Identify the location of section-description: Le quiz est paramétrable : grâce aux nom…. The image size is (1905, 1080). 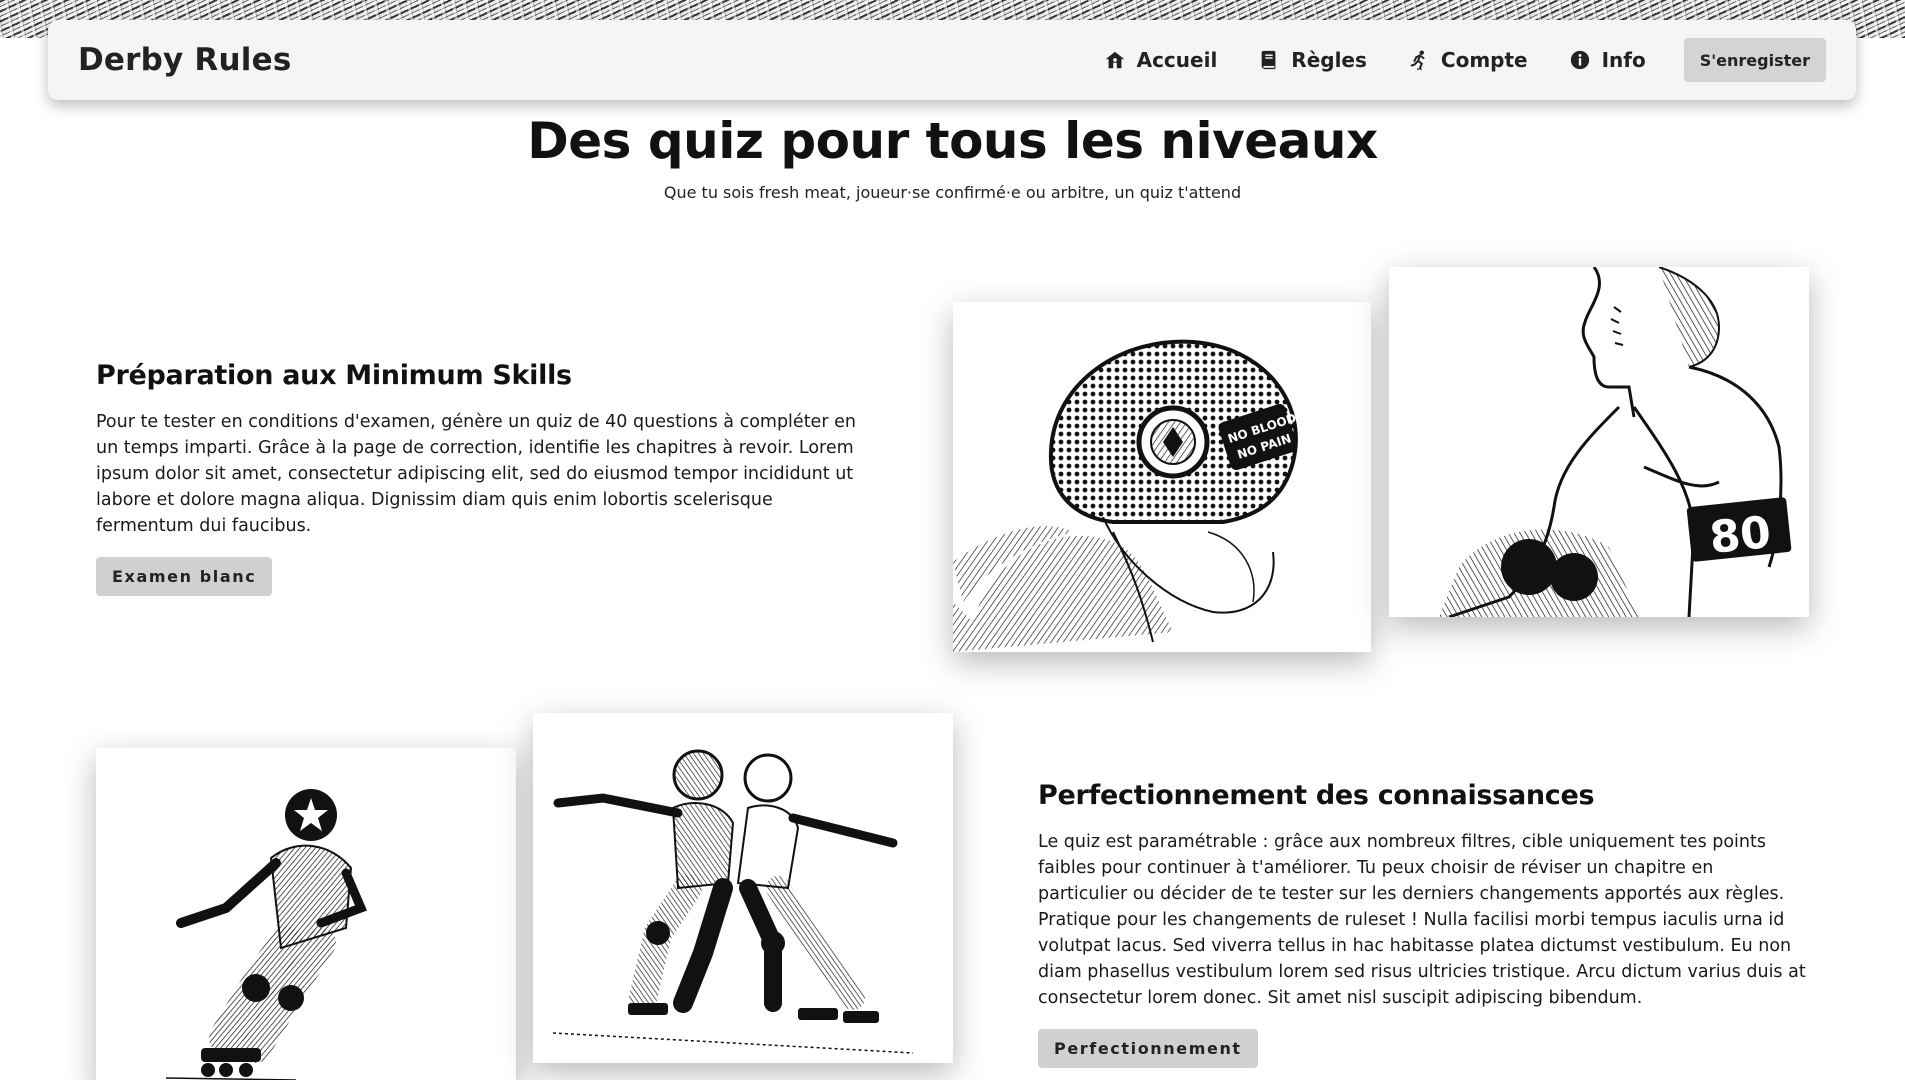
(1422, 920).